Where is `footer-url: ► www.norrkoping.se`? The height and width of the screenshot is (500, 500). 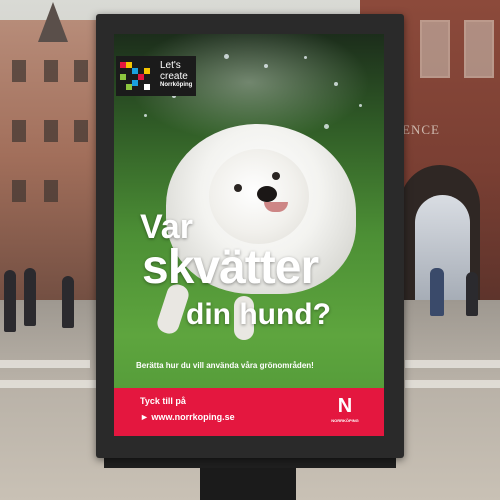 footer-url: ► www.norrkoping.se is located at coordinates (187, 417).